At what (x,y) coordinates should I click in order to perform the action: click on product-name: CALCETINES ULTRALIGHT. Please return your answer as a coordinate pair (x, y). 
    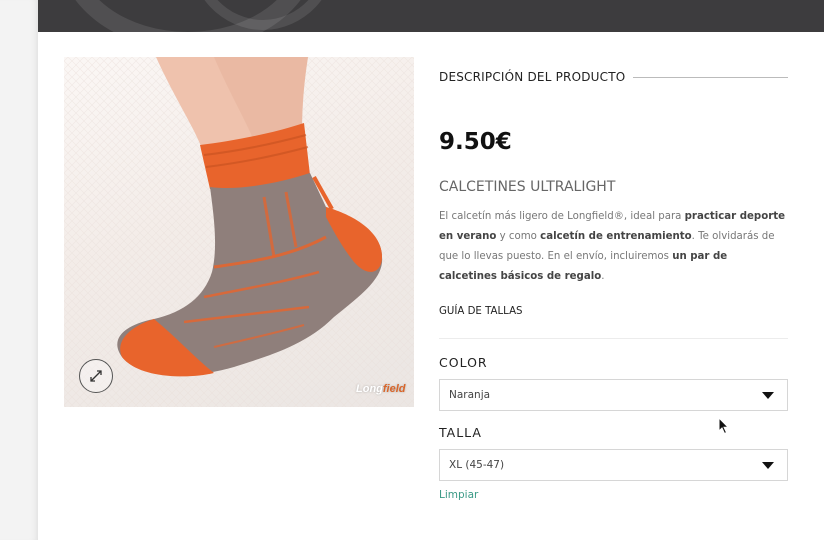
    Looking at the image, I should click on (527, 187).